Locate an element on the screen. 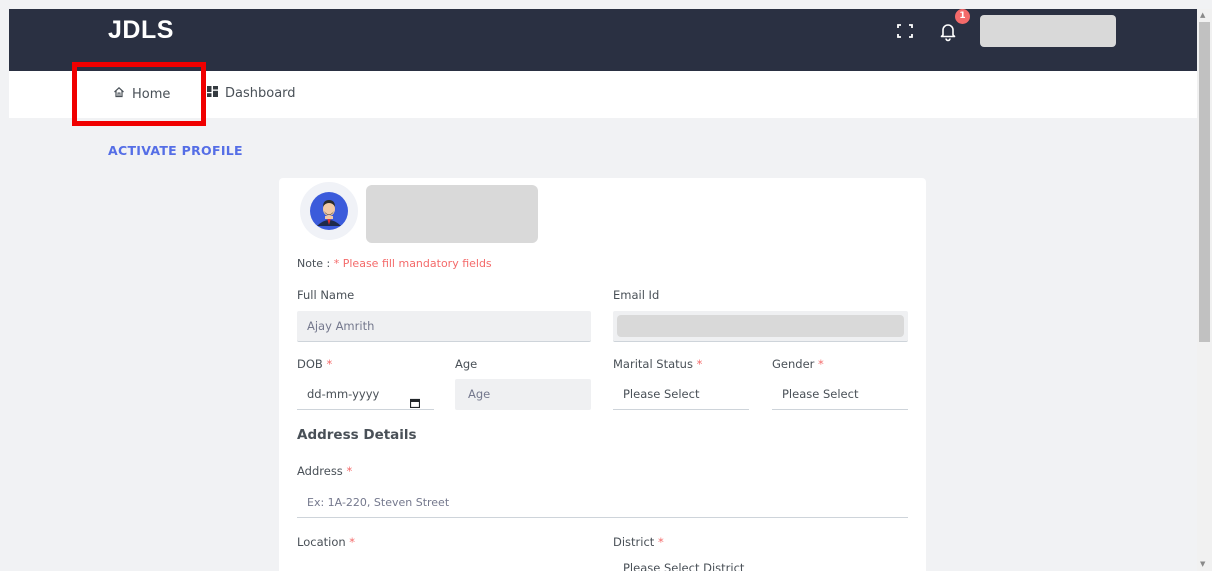  gender-select: Please Select is located at coordinates (840, 394).